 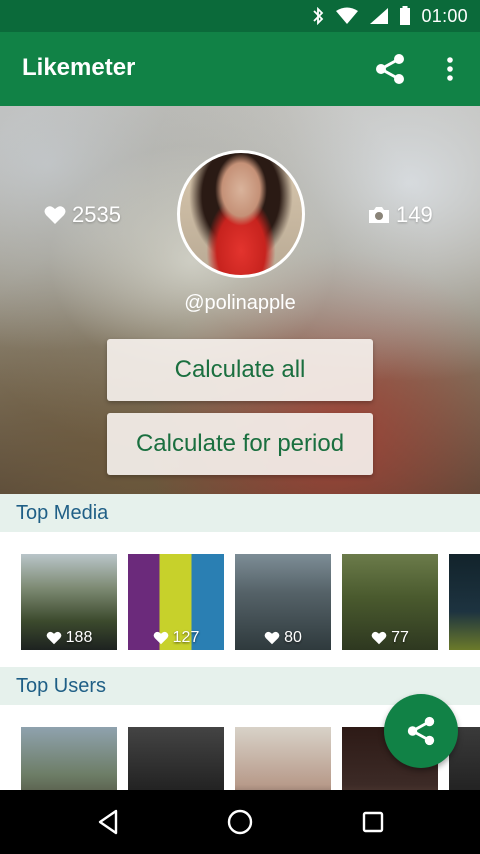 I want to click on share-button, so click(x=390, y=69).